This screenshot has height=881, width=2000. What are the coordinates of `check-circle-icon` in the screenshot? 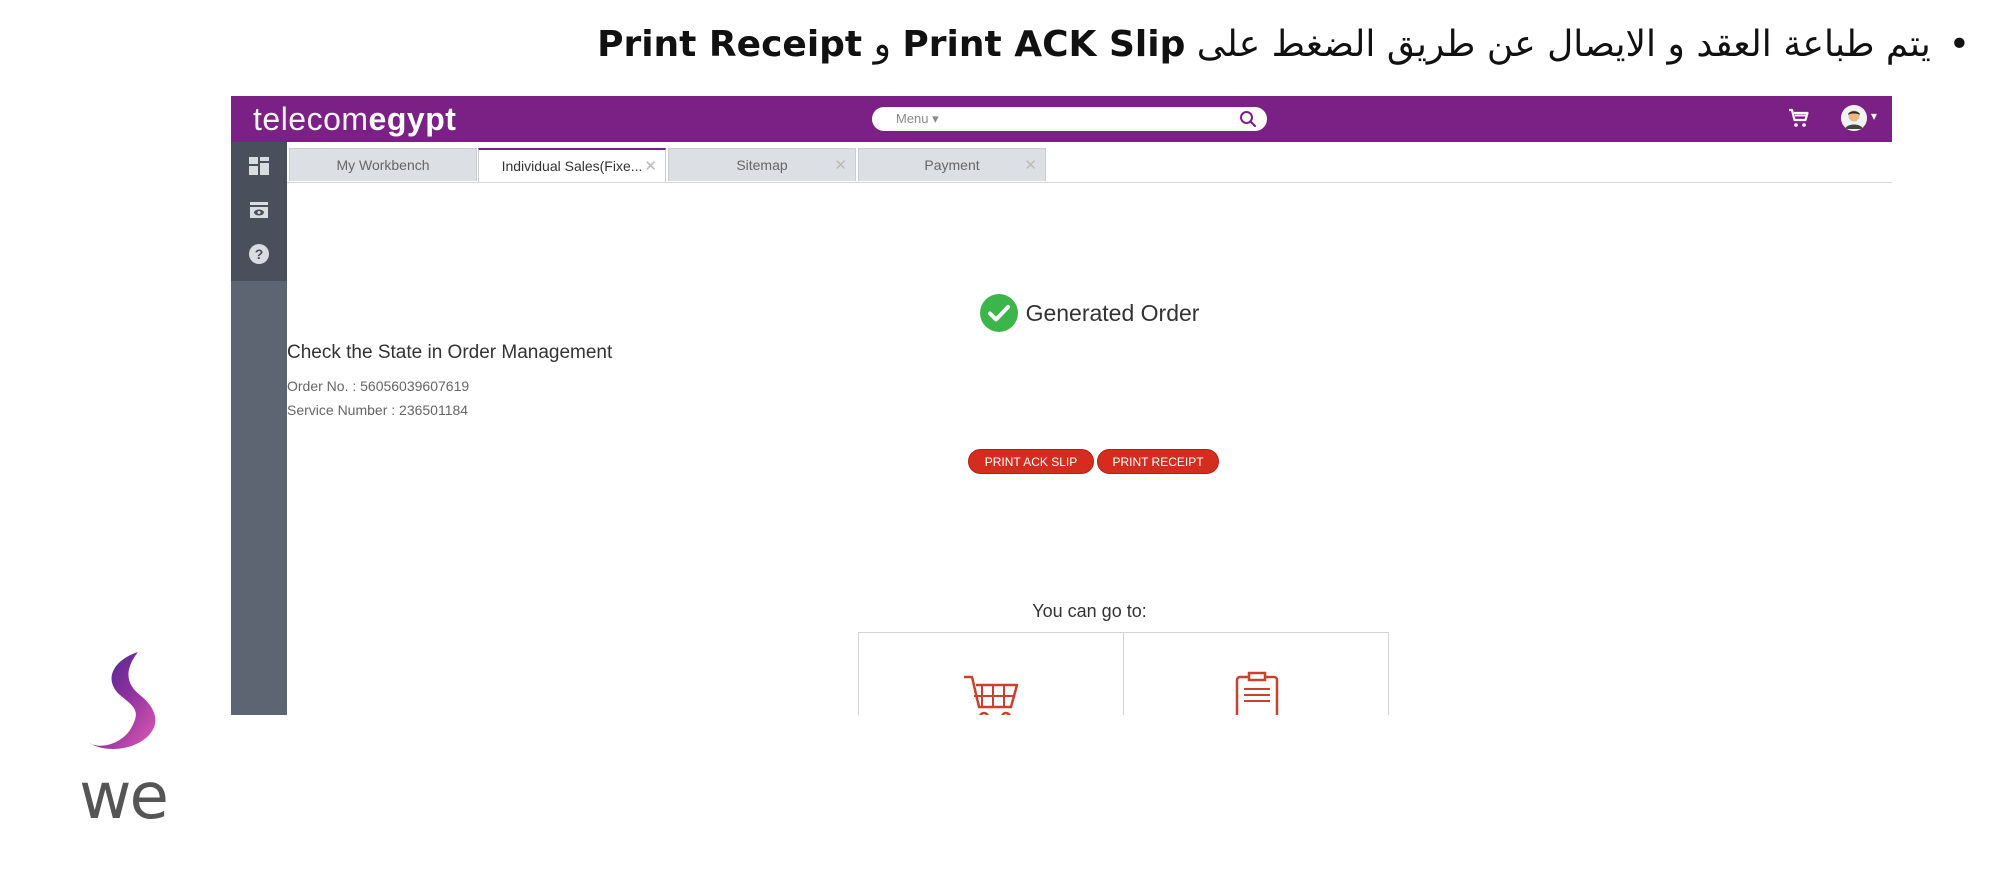 It's located at (998, 313).